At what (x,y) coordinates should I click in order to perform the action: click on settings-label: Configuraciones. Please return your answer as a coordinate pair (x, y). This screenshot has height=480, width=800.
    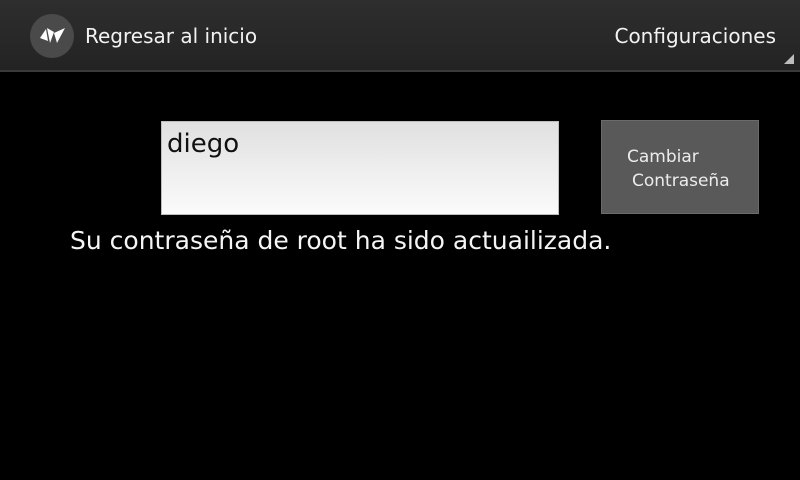
    Looking at the image, I should click on (695, 36).